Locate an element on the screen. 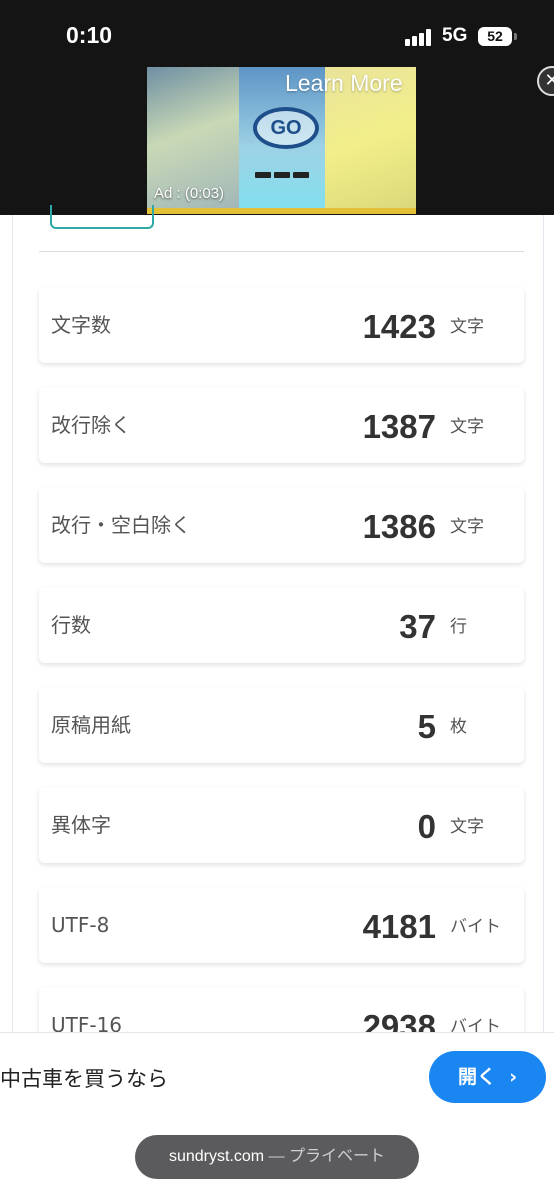  stat-value: 1423 is located at coordinates (399, 326).